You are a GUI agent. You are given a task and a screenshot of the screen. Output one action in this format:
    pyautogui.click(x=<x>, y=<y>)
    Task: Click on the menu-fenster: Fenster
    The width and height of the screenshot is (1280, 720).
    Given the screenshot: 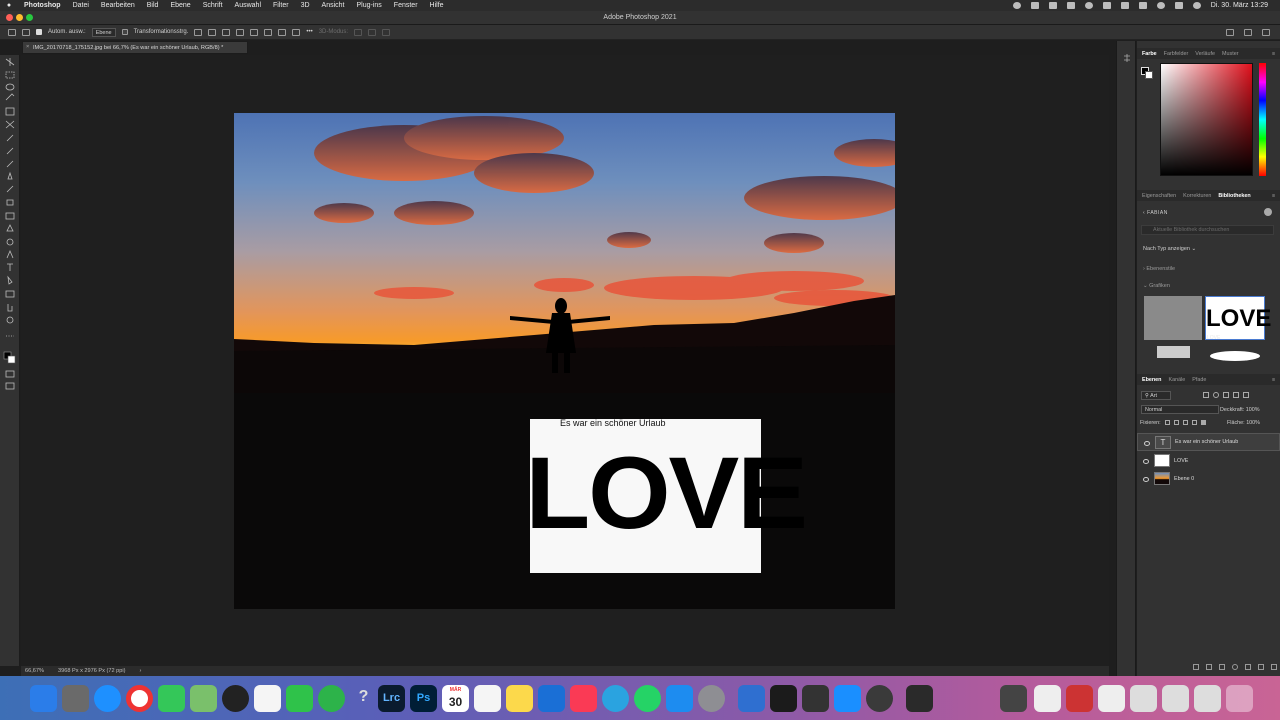 What is the action you would take?
    pyautogui.click(x=406, y=5)
    